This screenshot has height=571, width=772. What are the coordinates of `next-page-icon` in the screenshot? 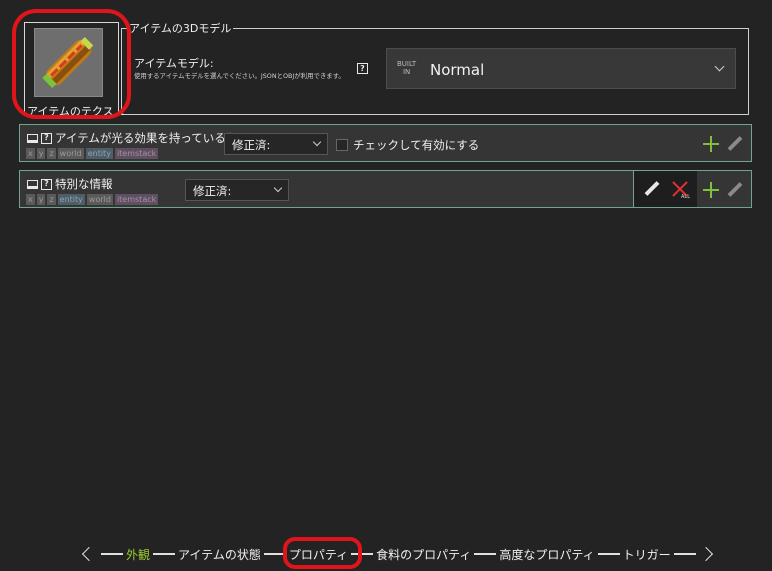 It's located at (709, 554).